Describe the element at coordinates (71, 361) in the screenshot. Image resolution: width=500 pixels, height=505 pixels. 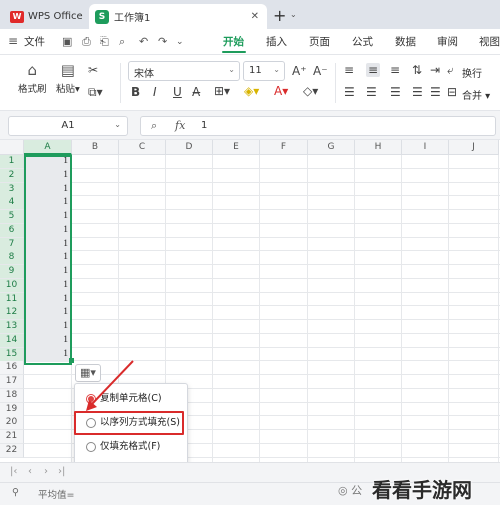
I see `fill-handle` at that location.